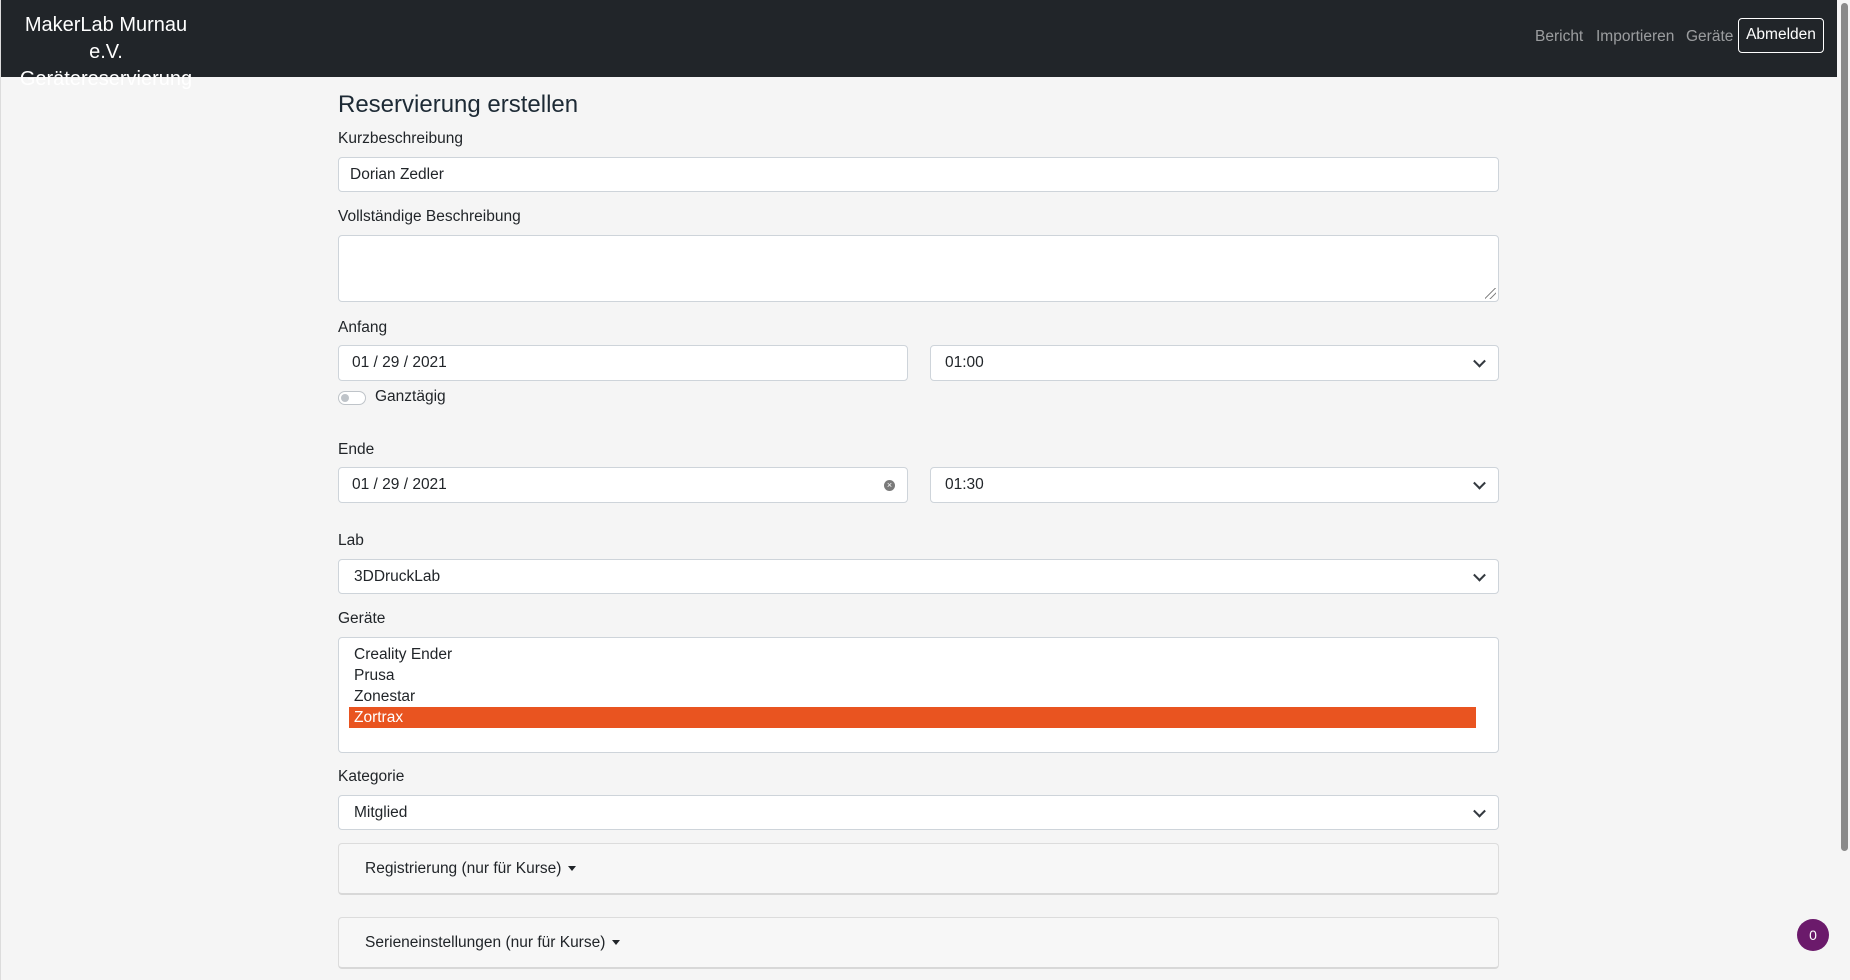  Describe the element at coordinates (362, 618) in the screenshot. I see `devices-label: Geräte` at that location.